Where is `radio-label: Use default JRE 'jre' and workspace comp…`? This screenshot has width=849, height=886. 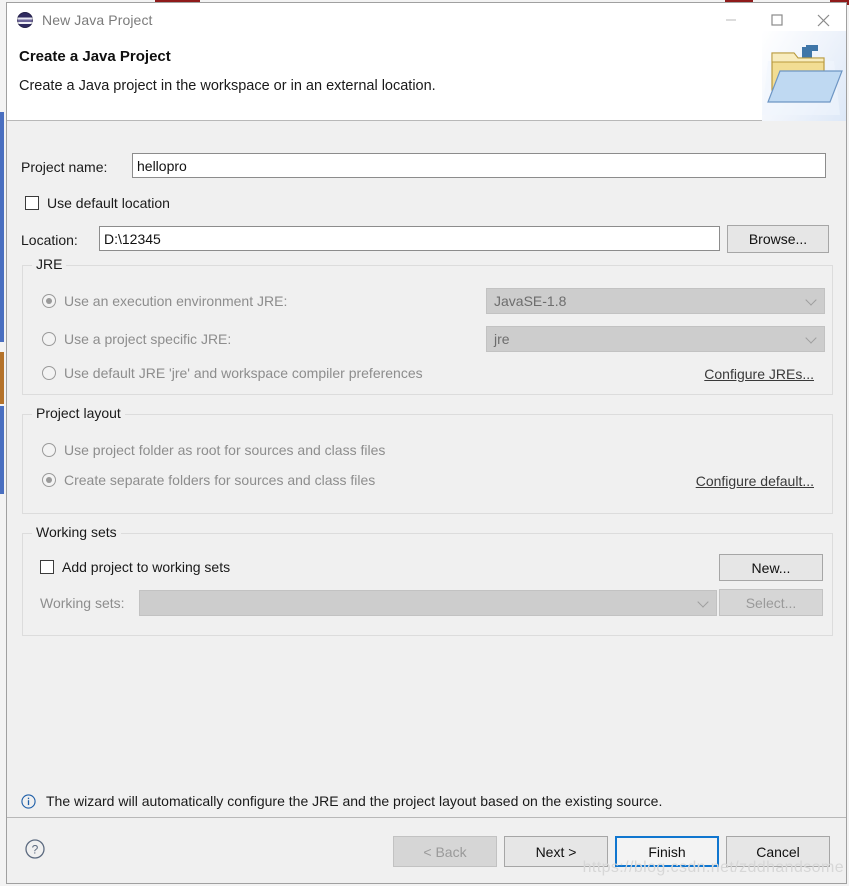 radio-label: Use default JRE 'jre' and workspace comp… is located at coordinates (243, 373).